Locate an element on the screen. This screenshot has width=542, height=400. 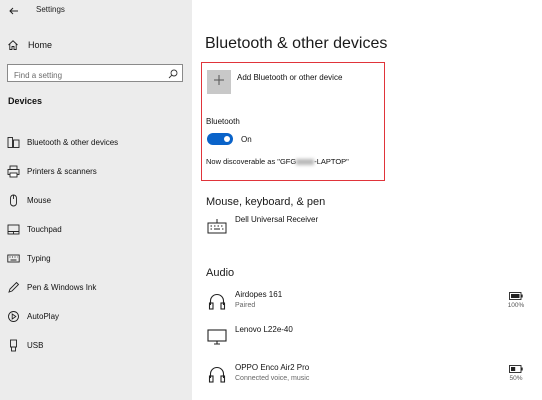
printer-icon is located at coordinates (13, 172).